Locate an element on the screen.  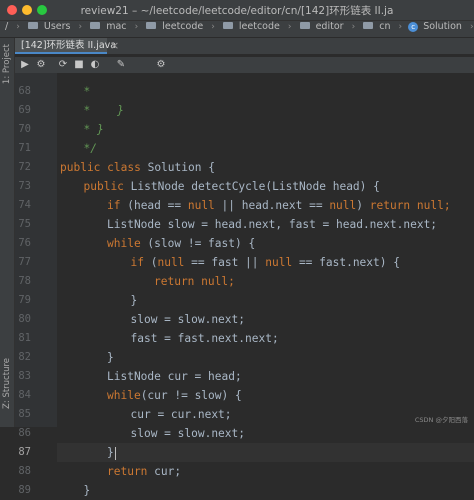
code-line: return cur; is located at coordinates (144, 471).